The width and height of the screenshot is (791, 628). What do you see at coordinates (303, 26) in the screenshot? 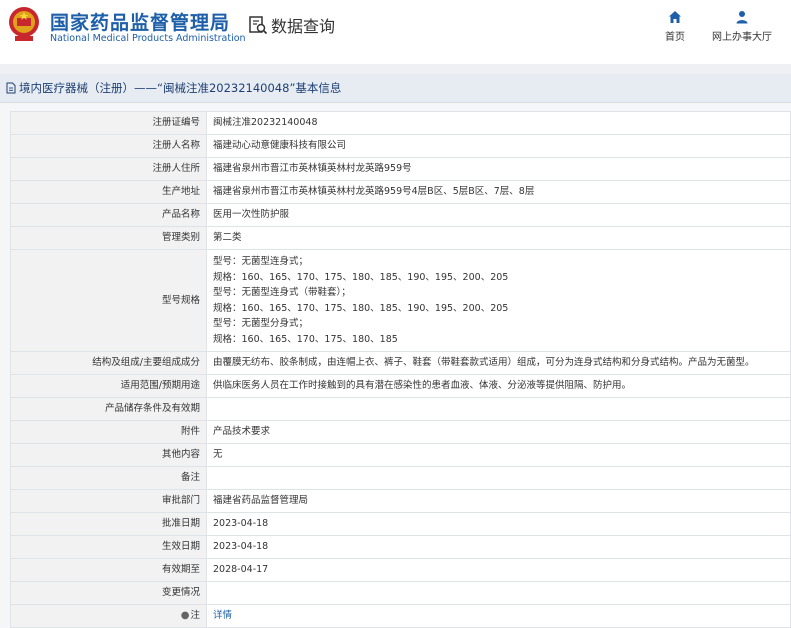
I see `section-title-text: 数据查询` at bounding box center [303, 26].